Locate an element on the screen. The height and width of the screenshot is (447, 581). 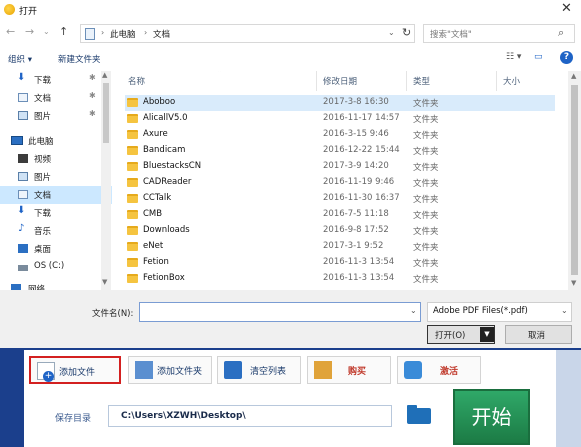
preview-pane-icon: ▭ is located at coordinates (538, 57).